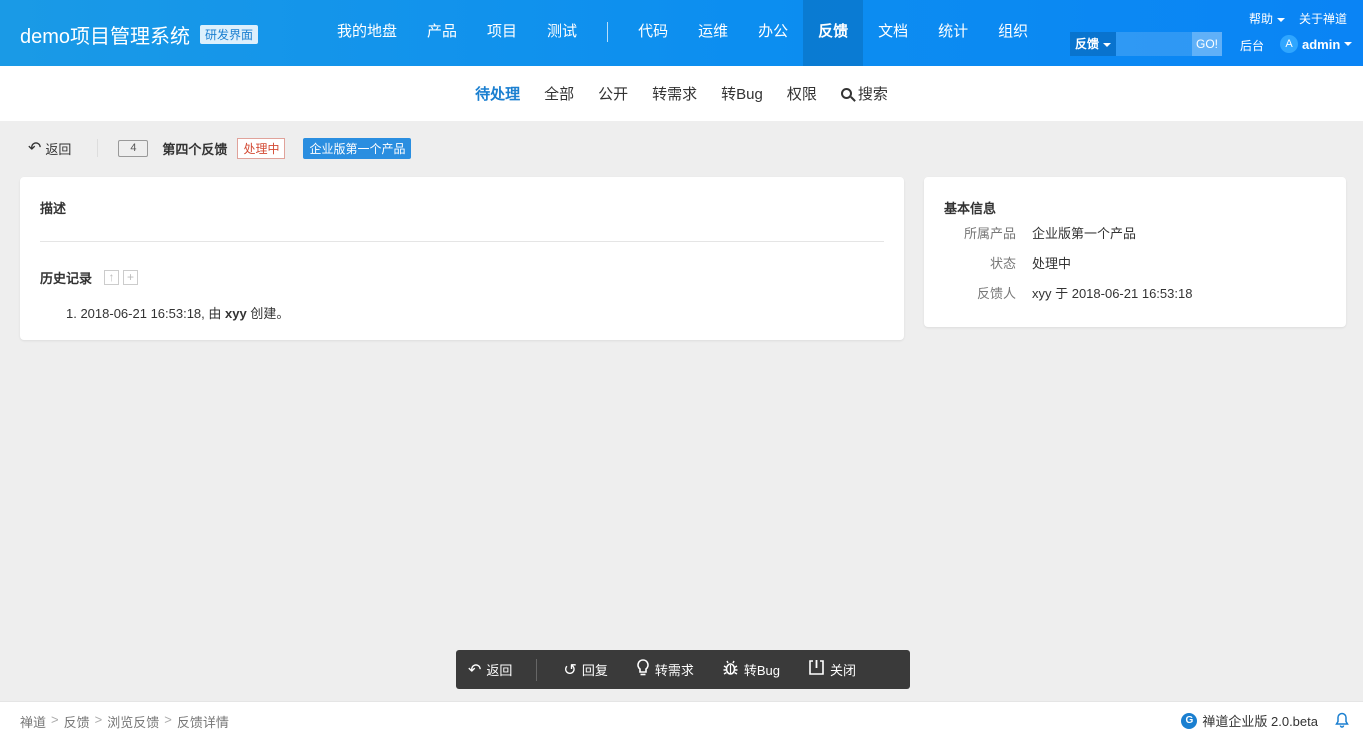 The width and height of the screenshot is (1363, 737). I want to click on history-action: 创建。, so click(268, 313).